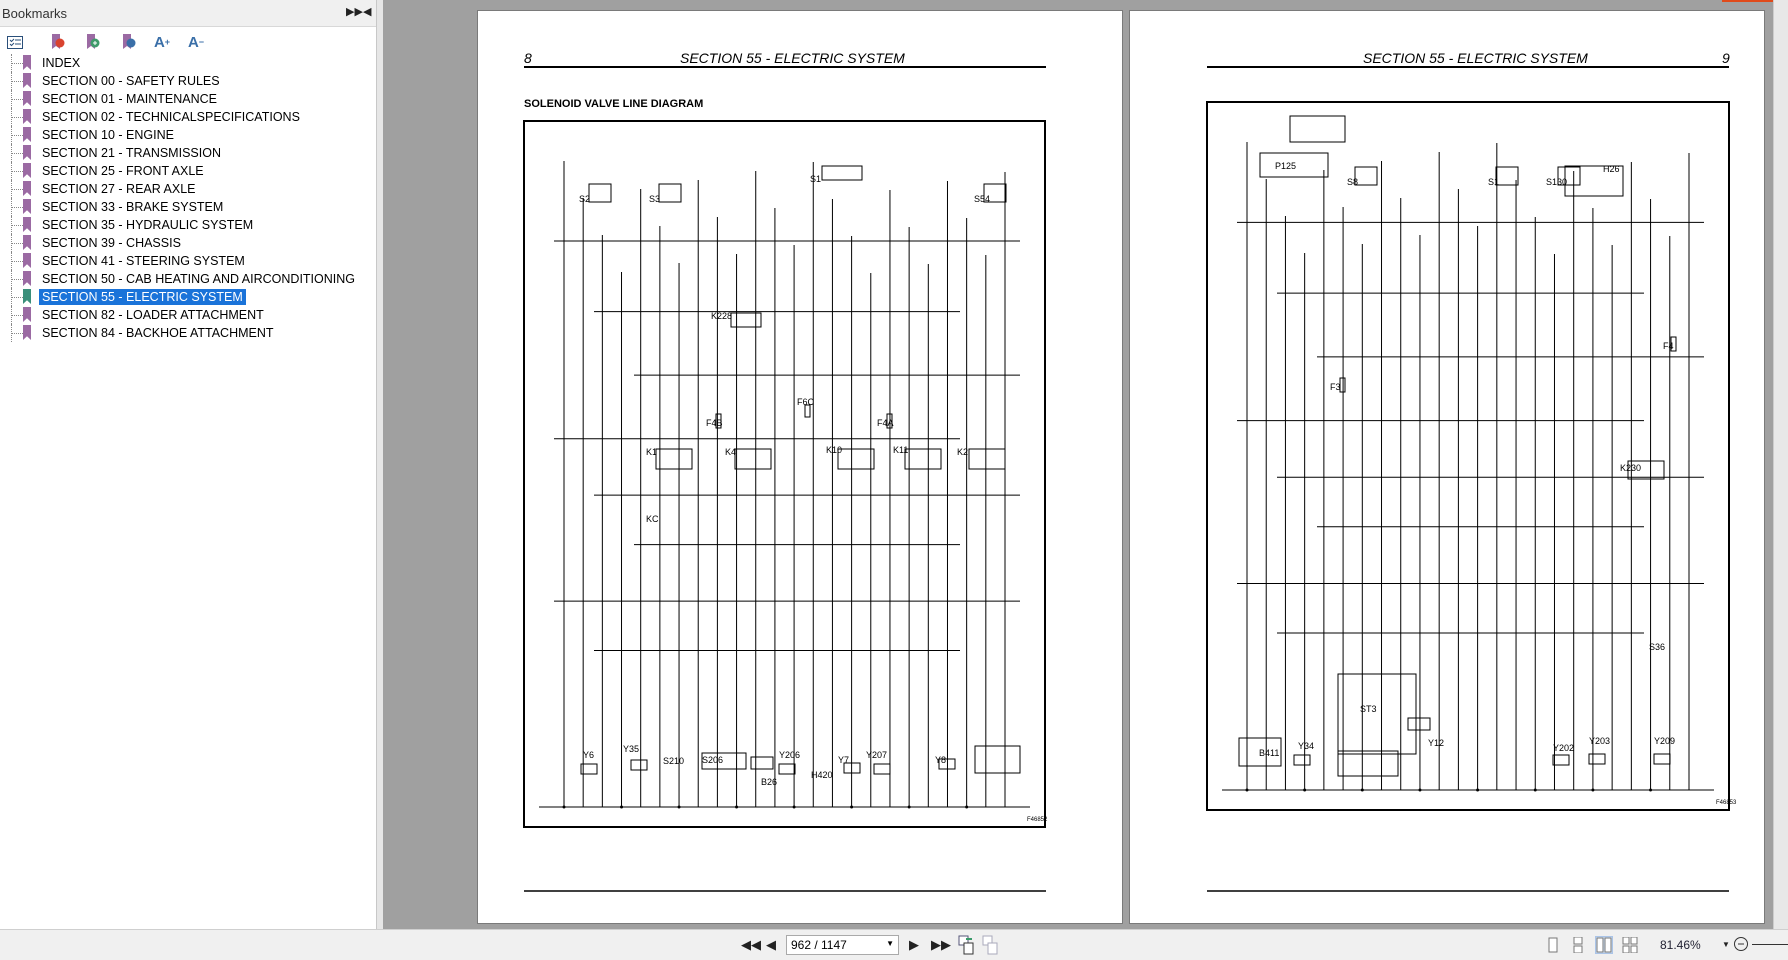 The height and width of the screenshot is (960, 1788). Describe the element at coordinates (354, 11) in the screenshot. I see `expand-panel-icon: ▶▶` at that location.